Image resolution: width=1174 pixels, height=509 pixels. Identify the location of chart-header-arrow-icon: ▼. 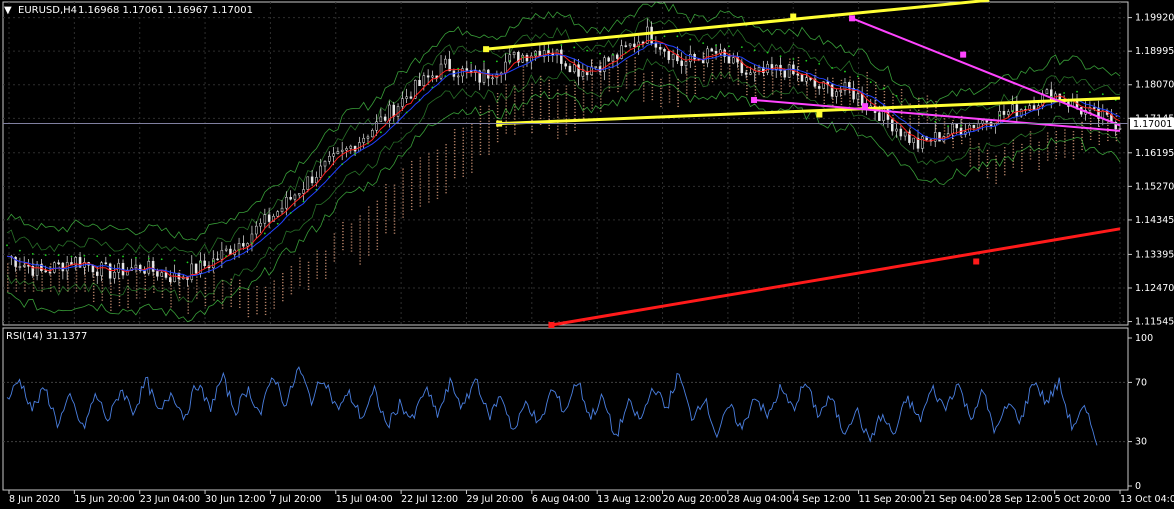
(8, 10).